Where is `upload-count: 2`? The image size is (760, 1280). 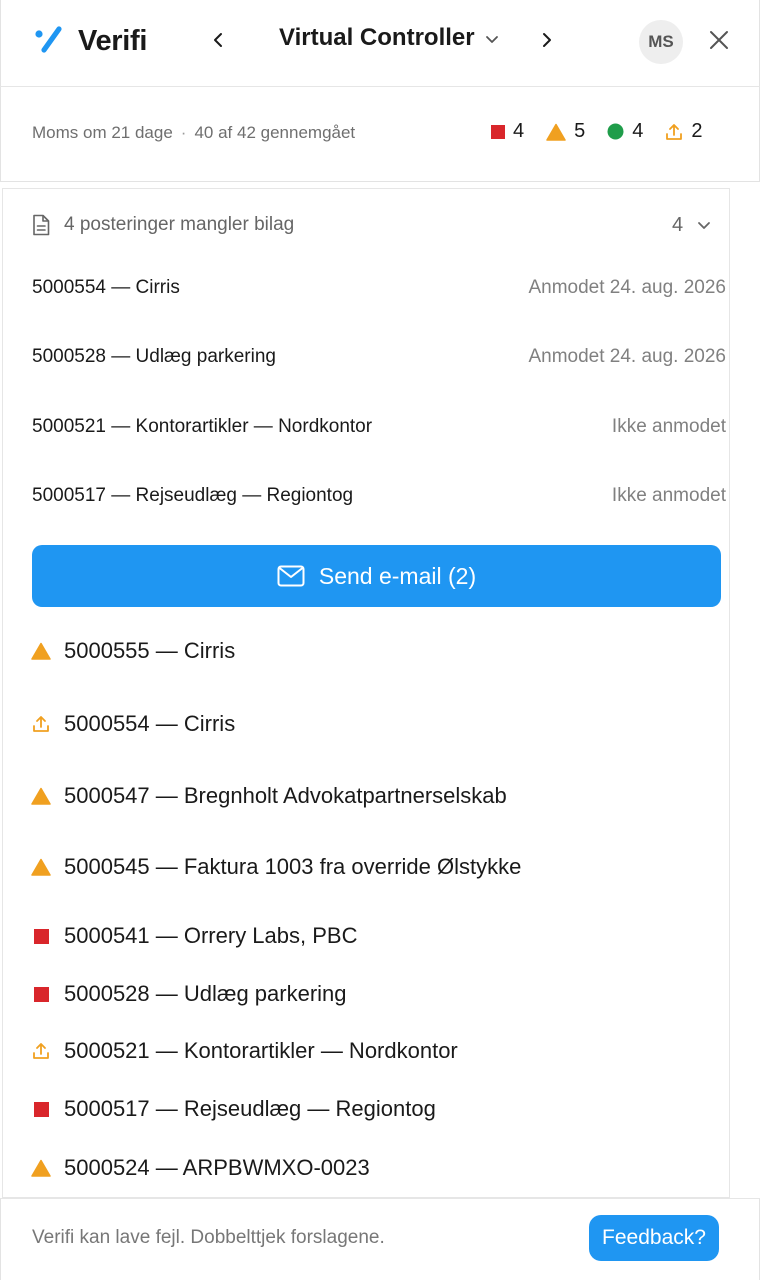 upload-count: 2 is located at coordinates (684, 131).